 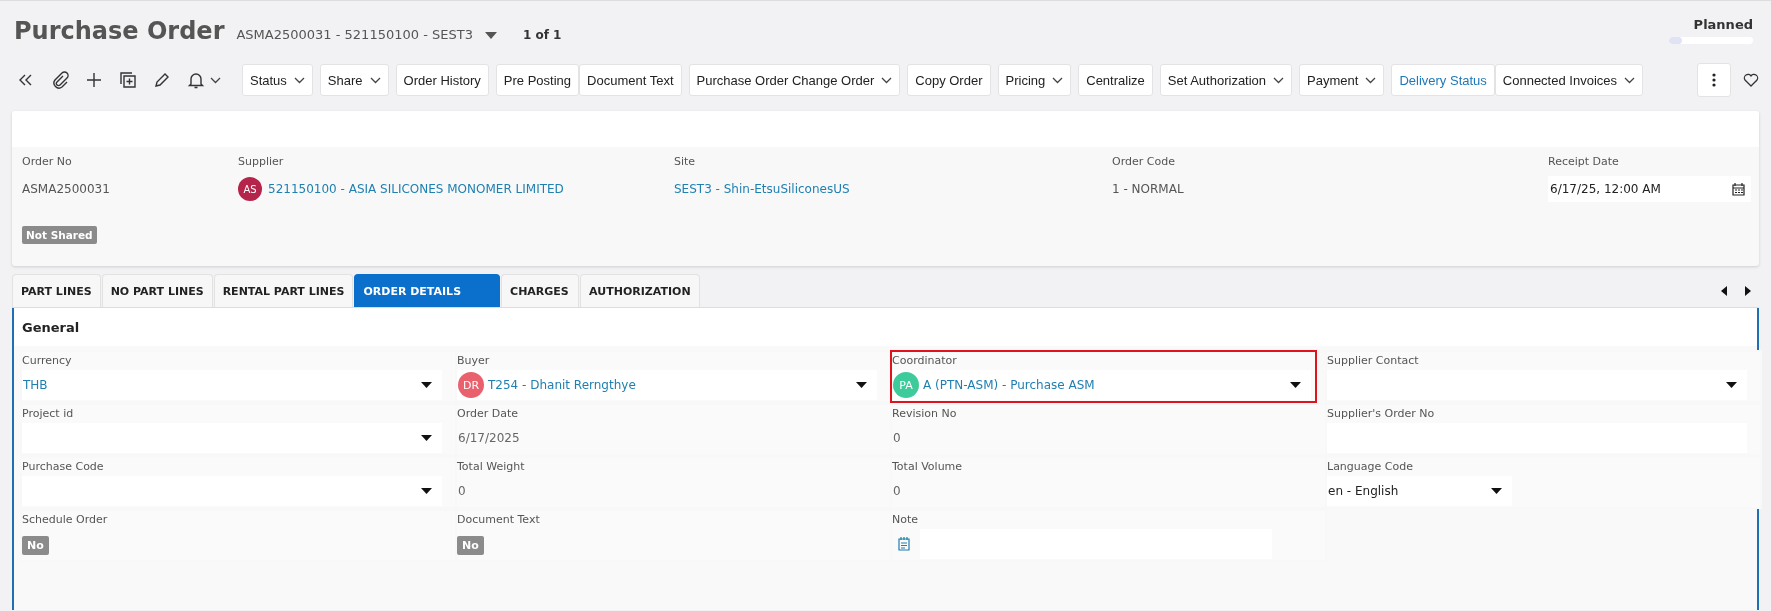 I want to click on field-label: Note, so click(x=906, y=520).